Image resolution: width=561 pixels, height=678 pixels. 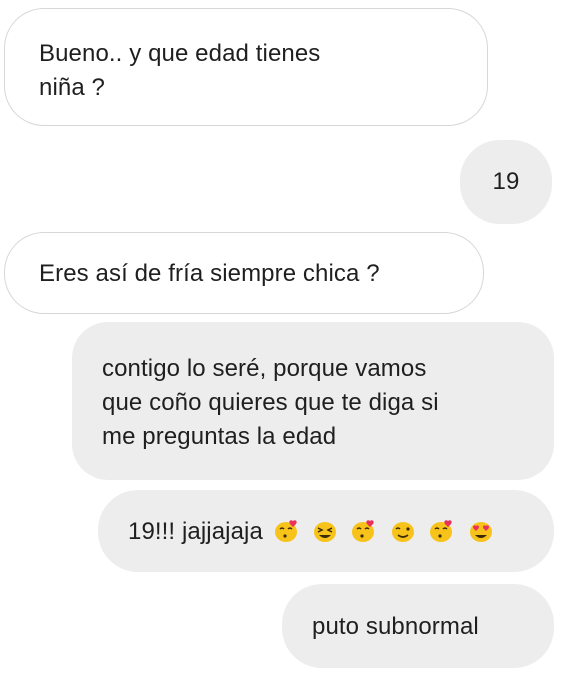 I want to click on incoming-message-bubble: Eres así de fría siempre chica ?, so click(x=244, y=273).